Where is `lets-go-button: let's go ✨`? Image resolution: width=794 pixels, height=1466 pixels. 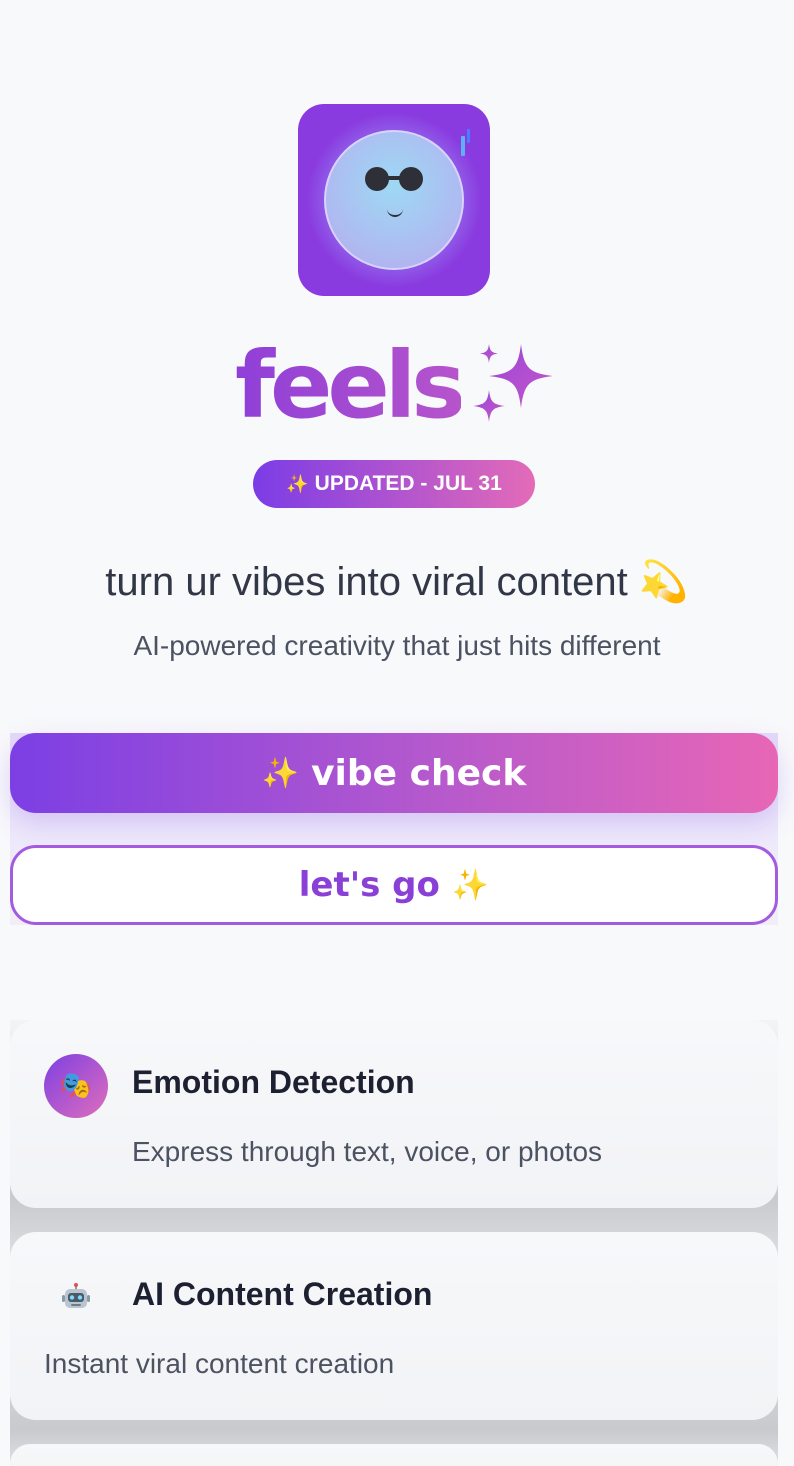 lets-go-button: let's go ✨ is located at coordinates (394, 885).